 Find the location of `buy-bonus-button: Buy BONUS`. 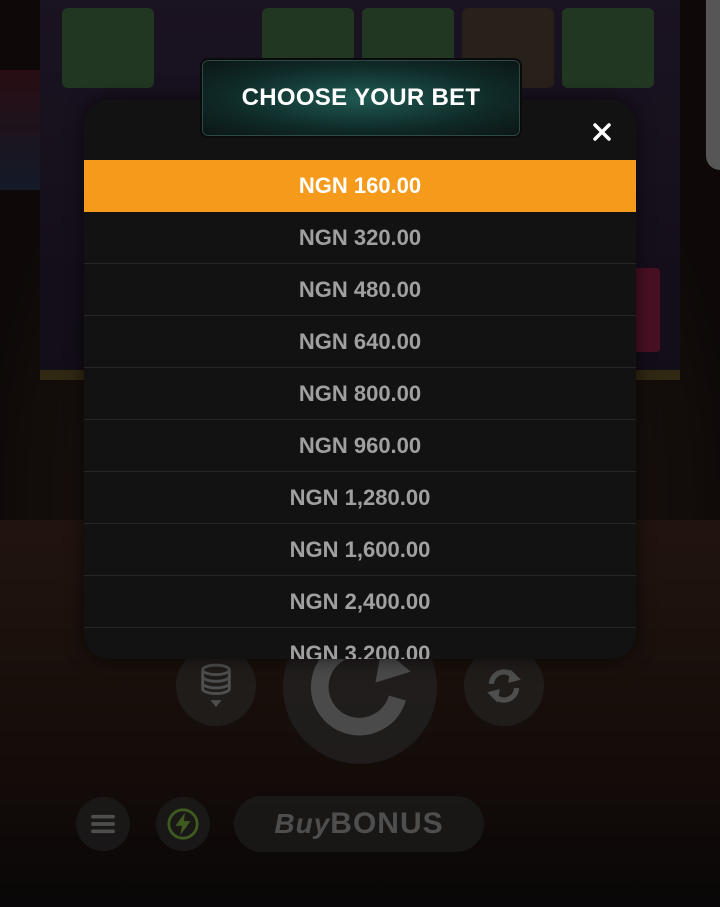

buy-bonus-button: Buy BONUS is located at coordinates (359, 824).